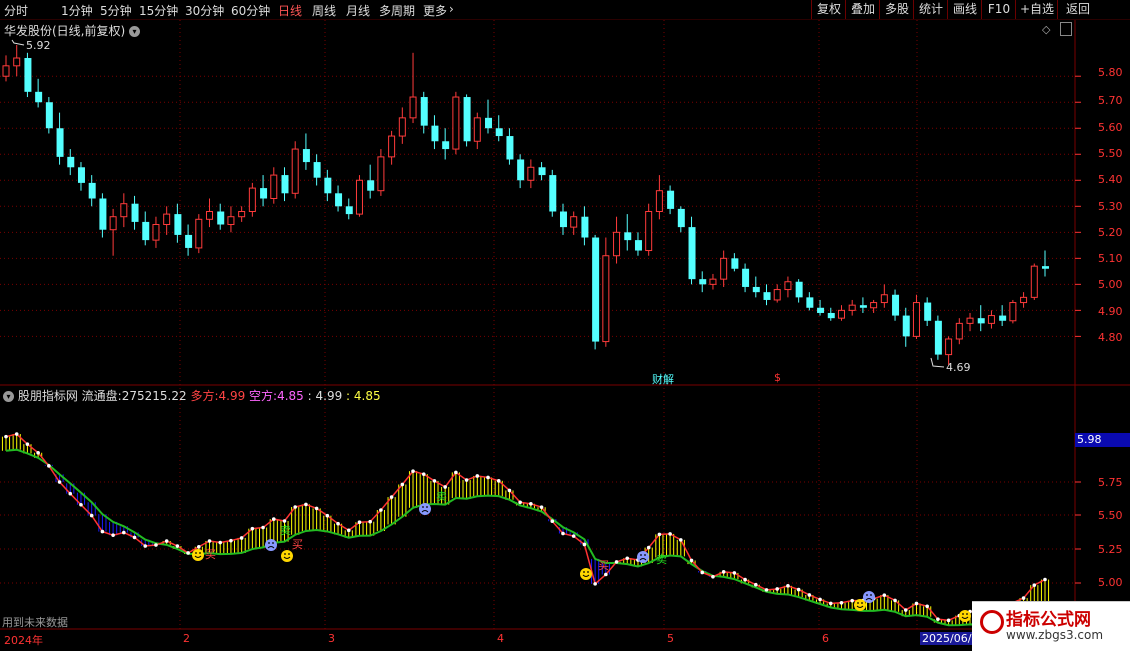  I want to click on ind-y-tick: 5.25, so click(1110, 549).